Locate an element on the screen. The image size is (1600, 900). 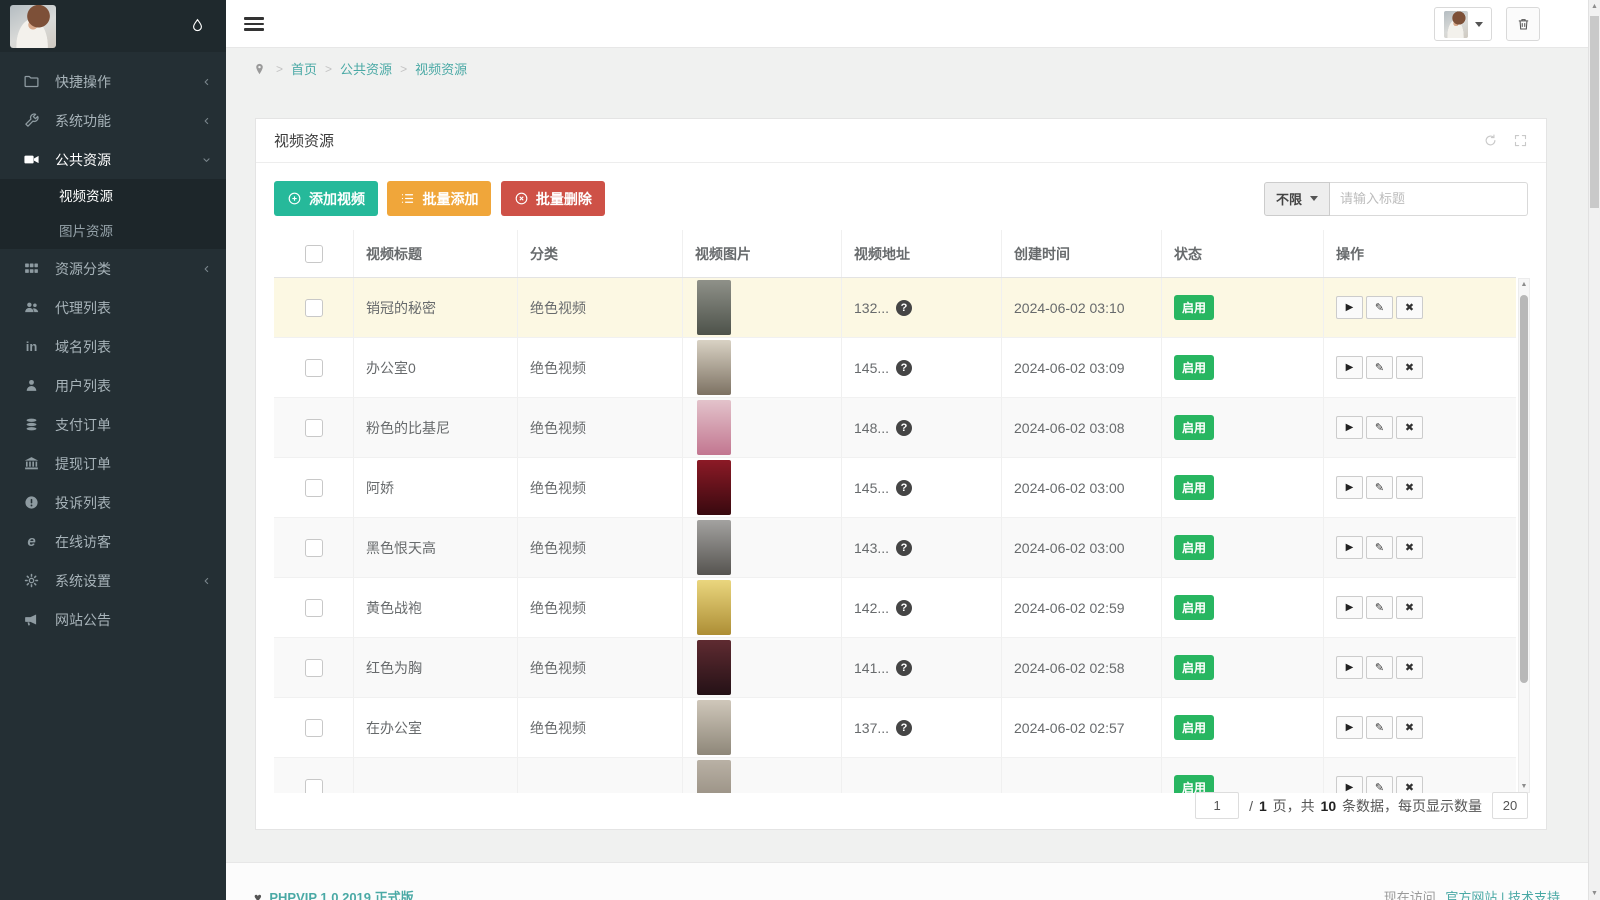
trash-button is located at coordinates (1523, 24).